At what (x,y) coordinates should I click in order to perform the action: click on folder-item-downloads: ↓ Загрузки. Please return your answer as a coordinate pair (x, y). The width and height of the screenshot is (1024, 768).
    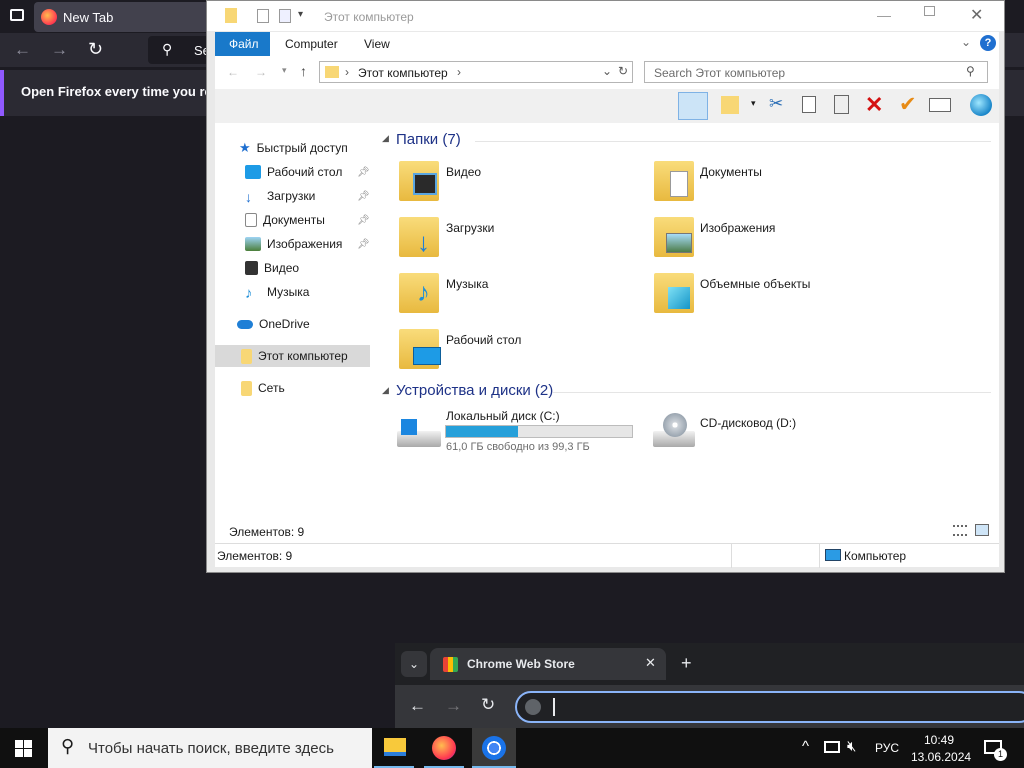
    Looking at the image, I should click on (514, 238).